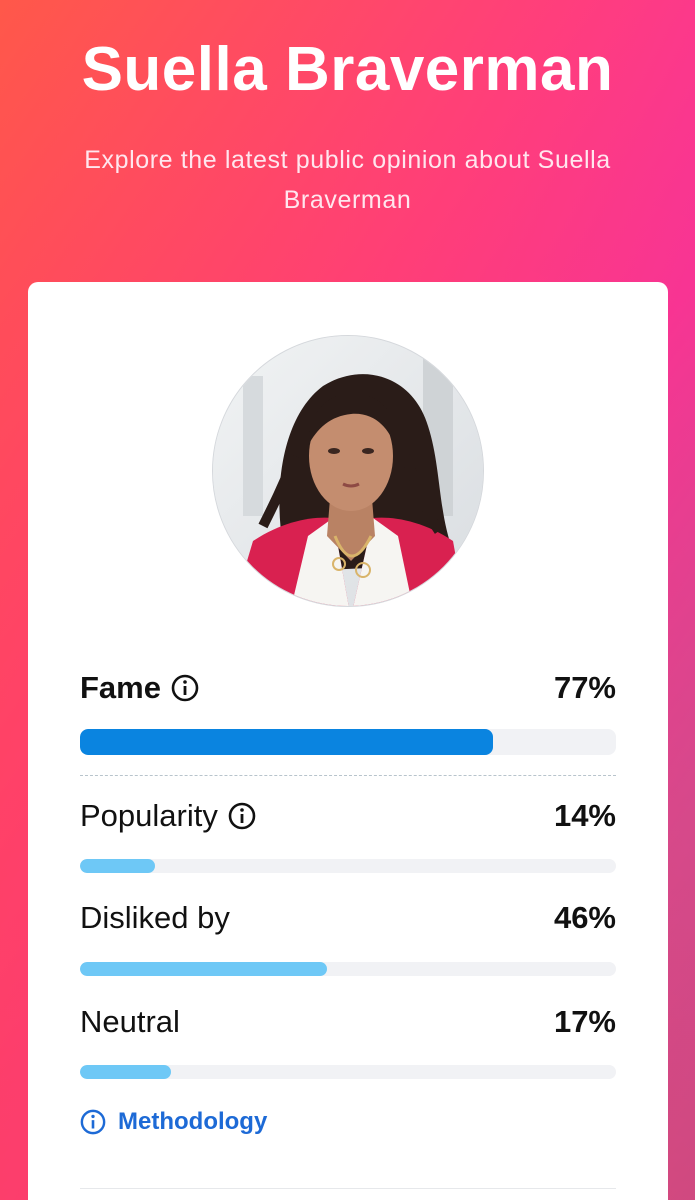  What do you see at coordinates (584, 815) in the screenshot?
I see `metric-popularity-value: 14%` at bounding box center [584, 815].